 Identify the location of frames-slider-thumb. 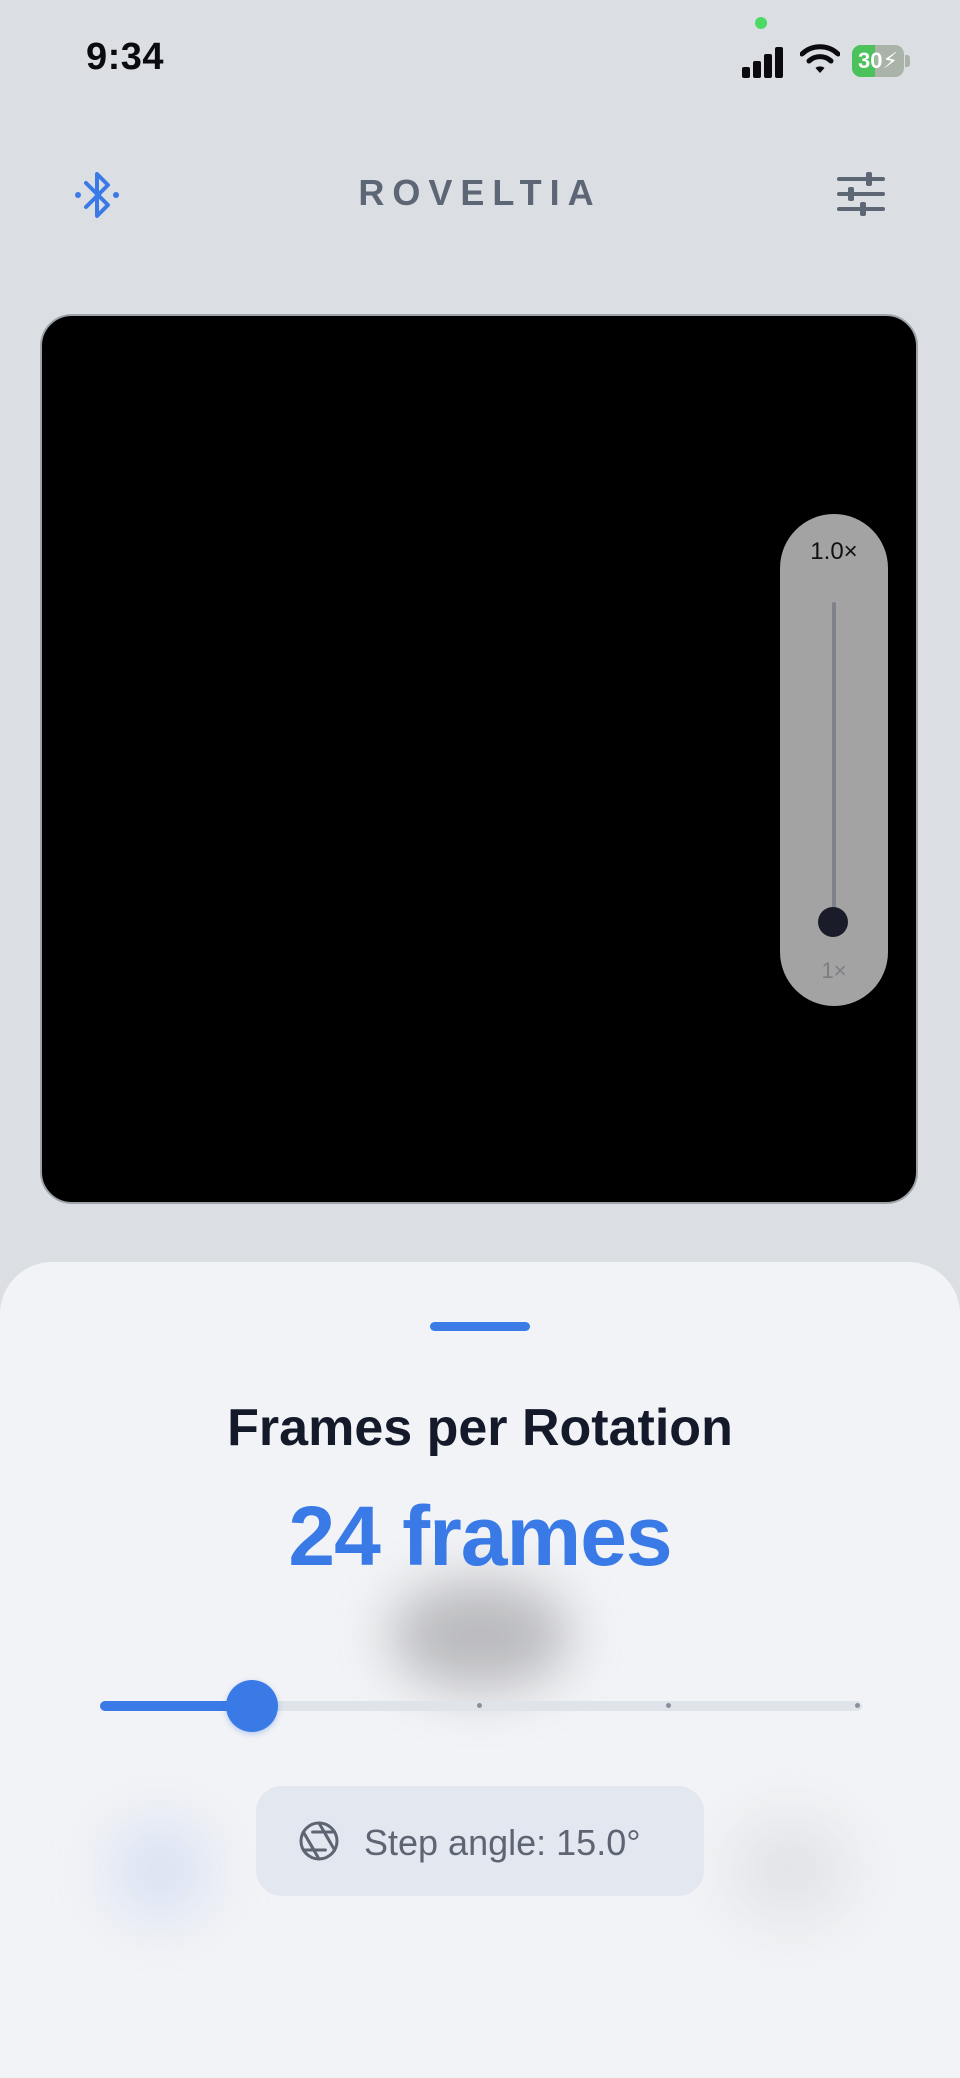
(252, 1706).